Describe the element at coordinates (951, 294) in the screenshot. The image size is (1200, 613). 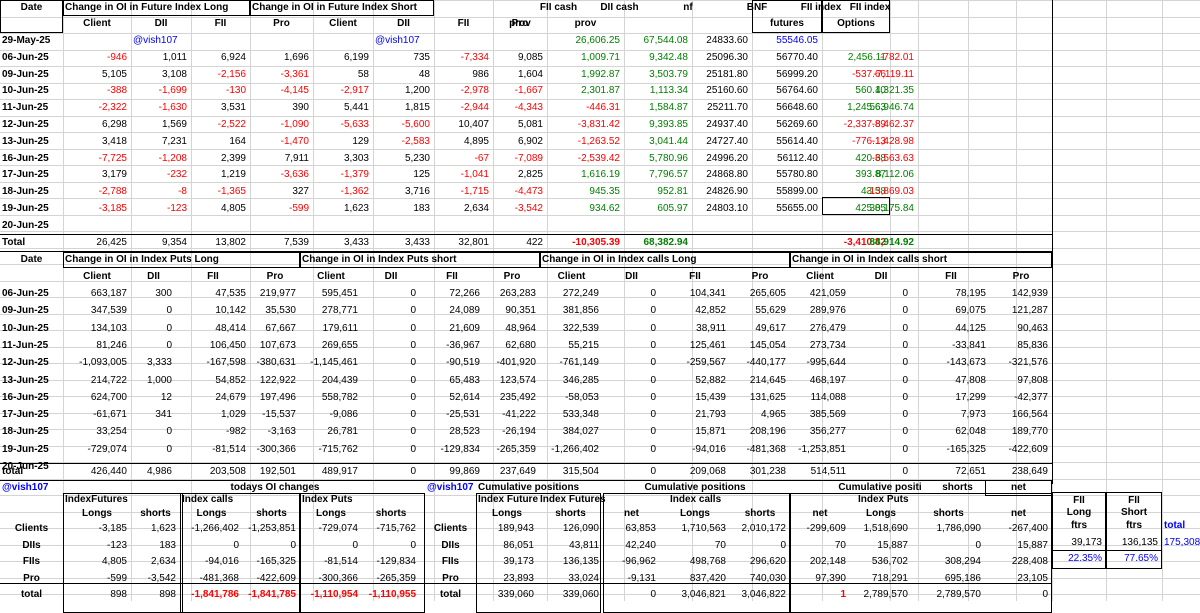
I see `data-cell: 78,195` at that location.